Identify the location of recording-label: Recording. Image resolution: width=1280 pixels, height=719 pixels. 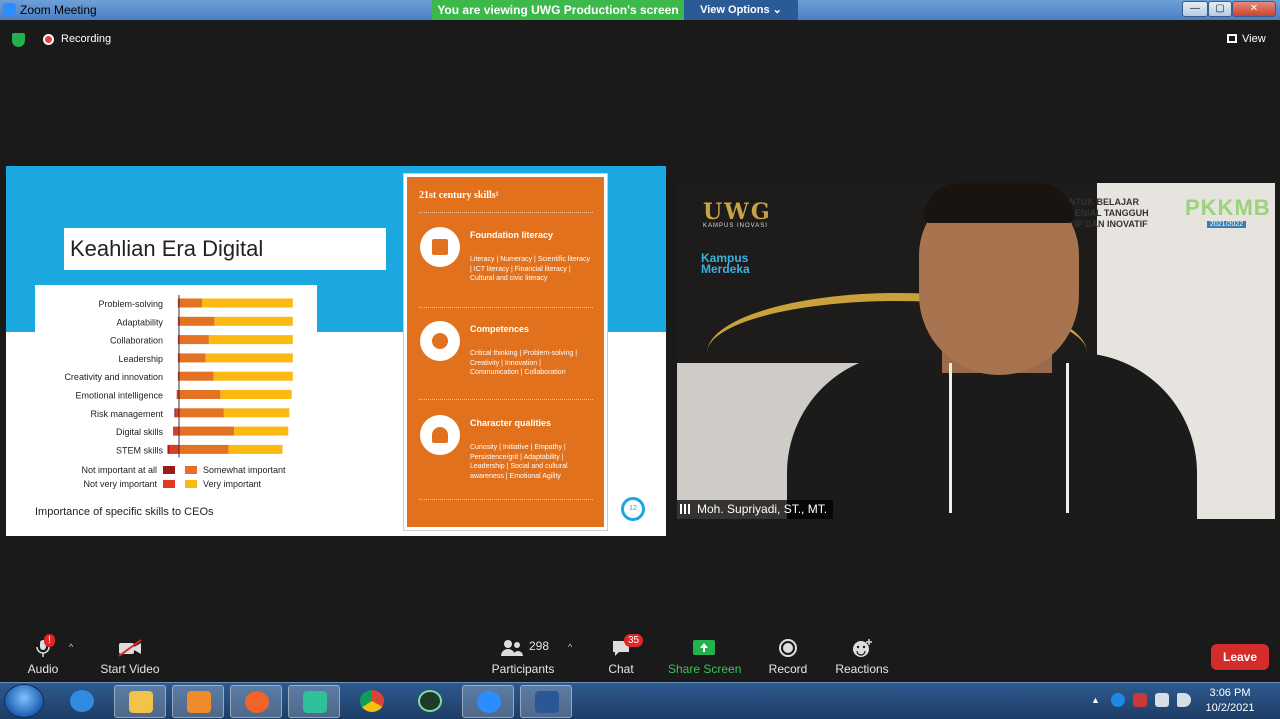
(86, 39).